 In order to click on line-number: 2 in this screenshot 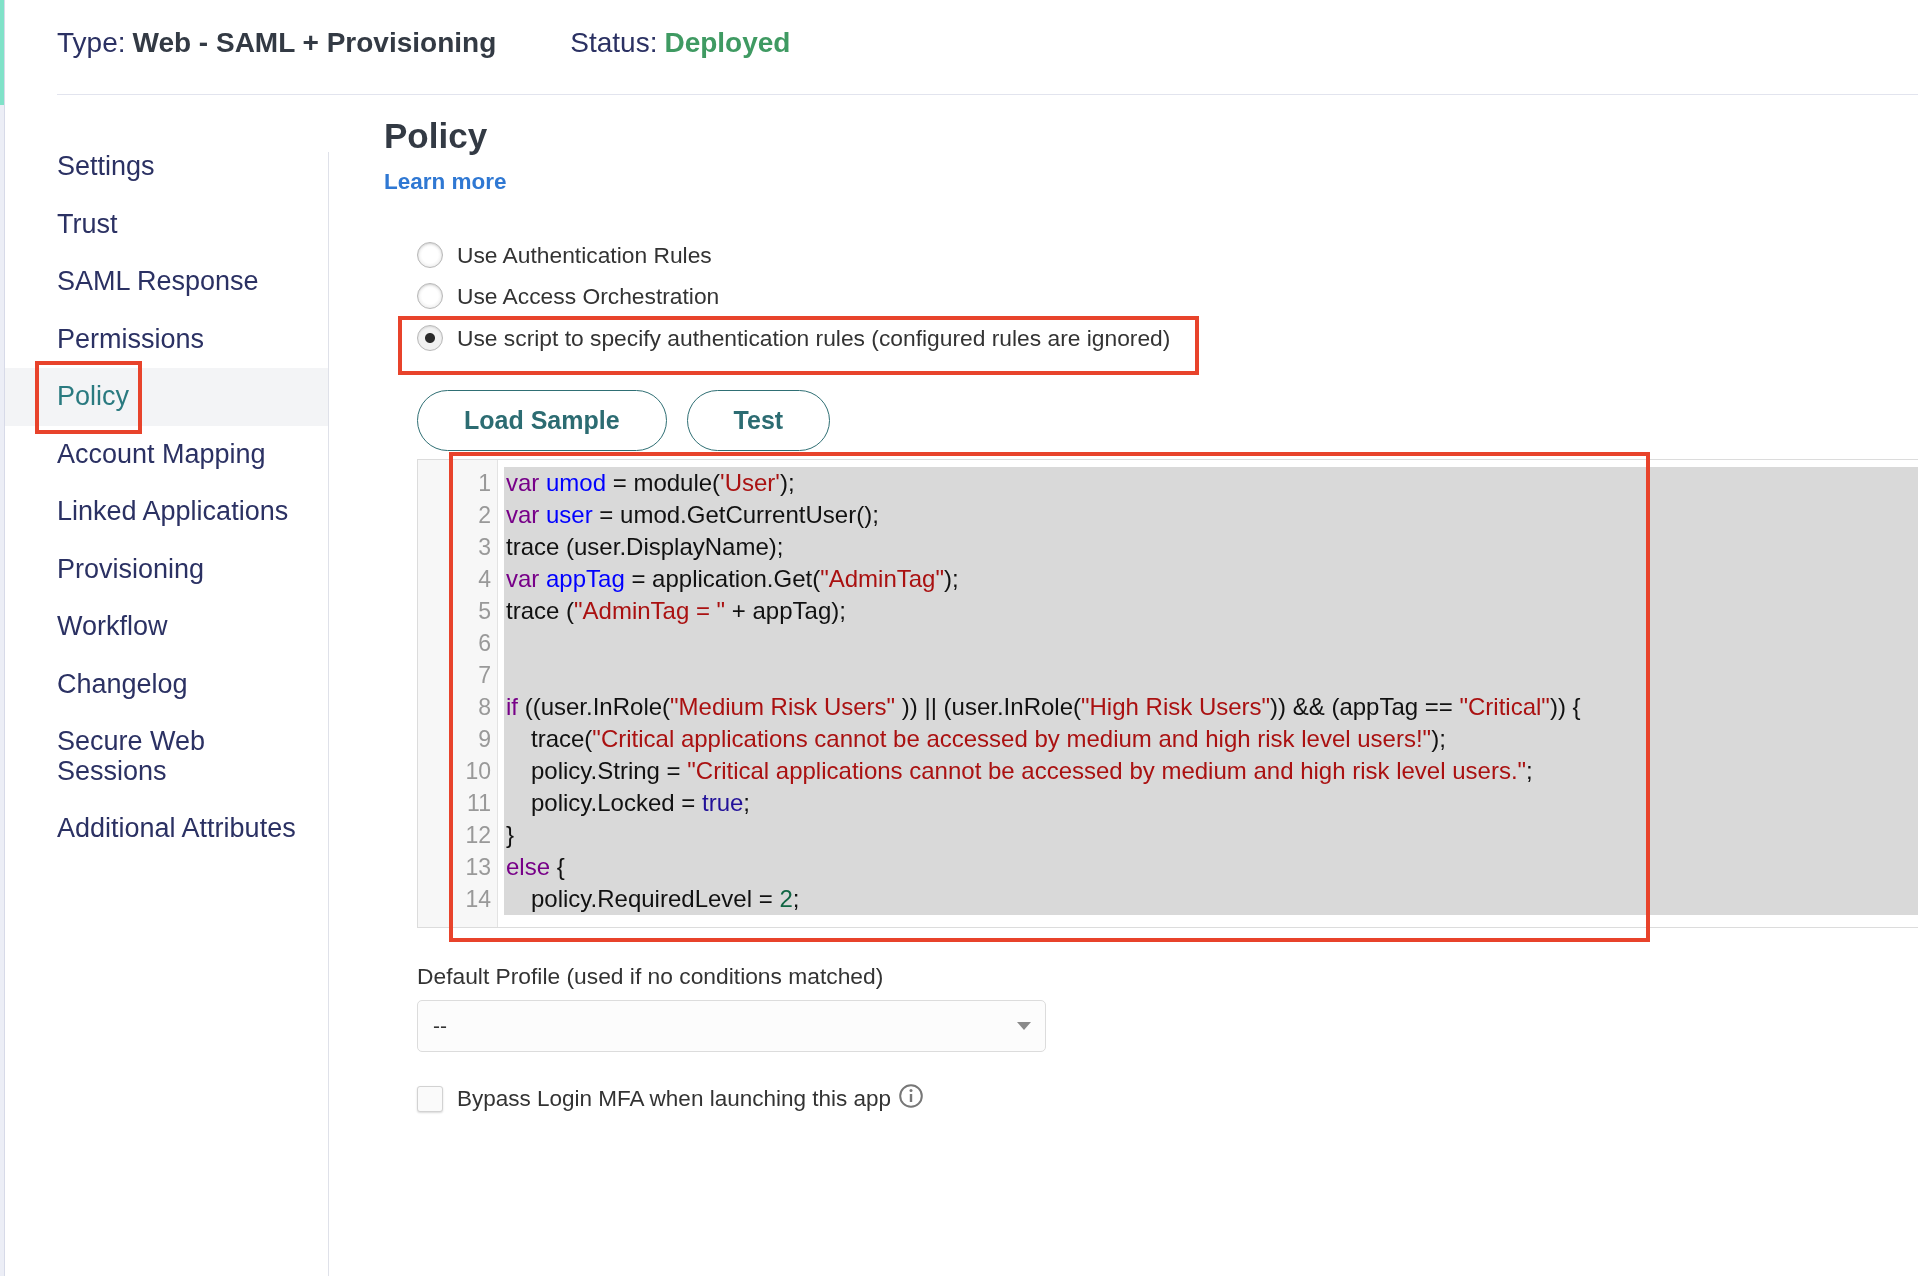, I will do `click(484, 515)`.